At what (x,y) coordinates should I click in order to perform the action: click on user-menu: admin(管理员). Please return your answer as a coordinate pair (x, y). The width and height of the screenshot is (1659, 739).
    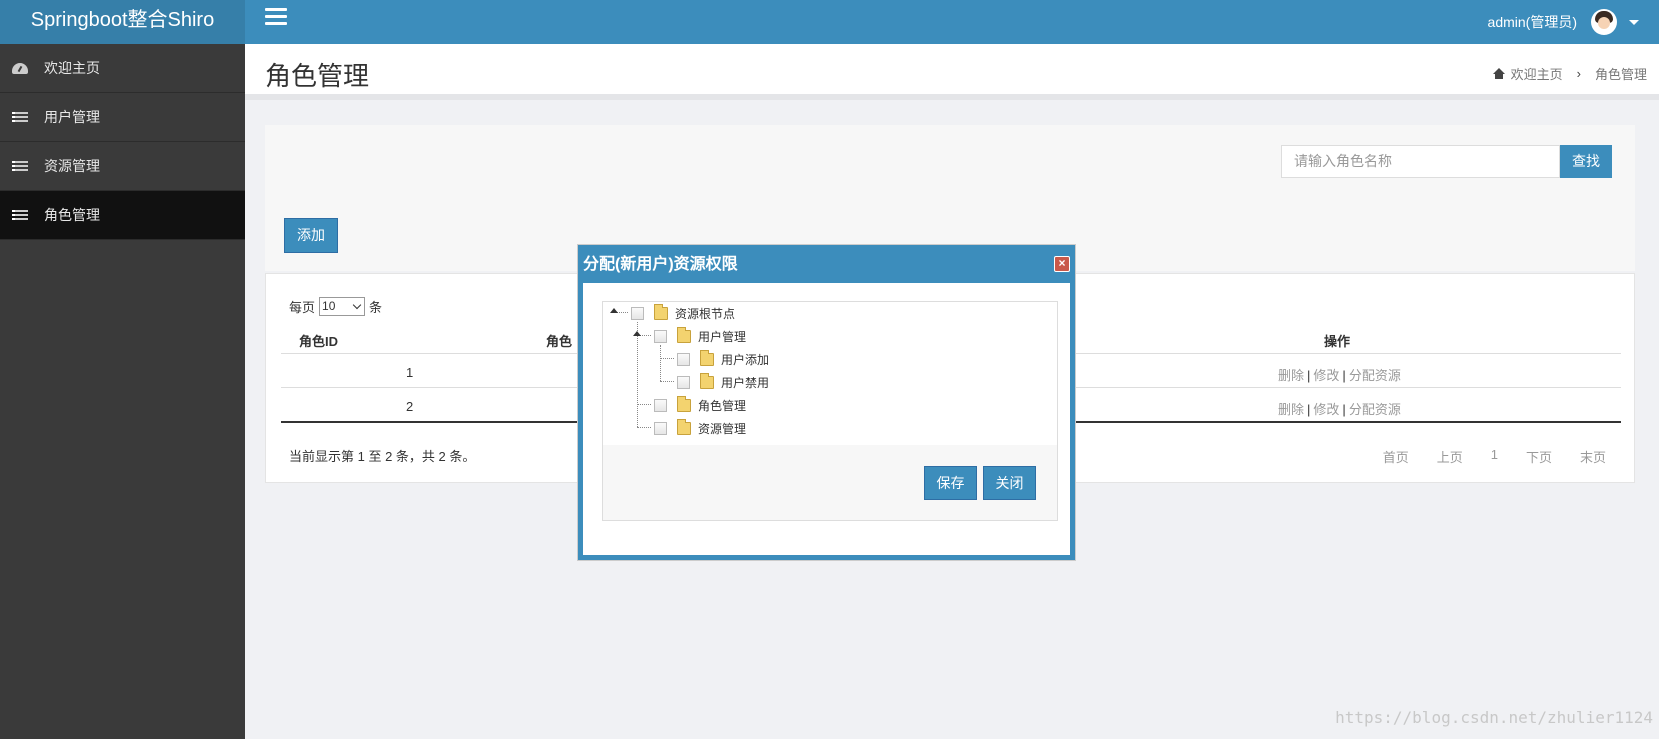
    Looking at the image, I should click on (1563, 22).